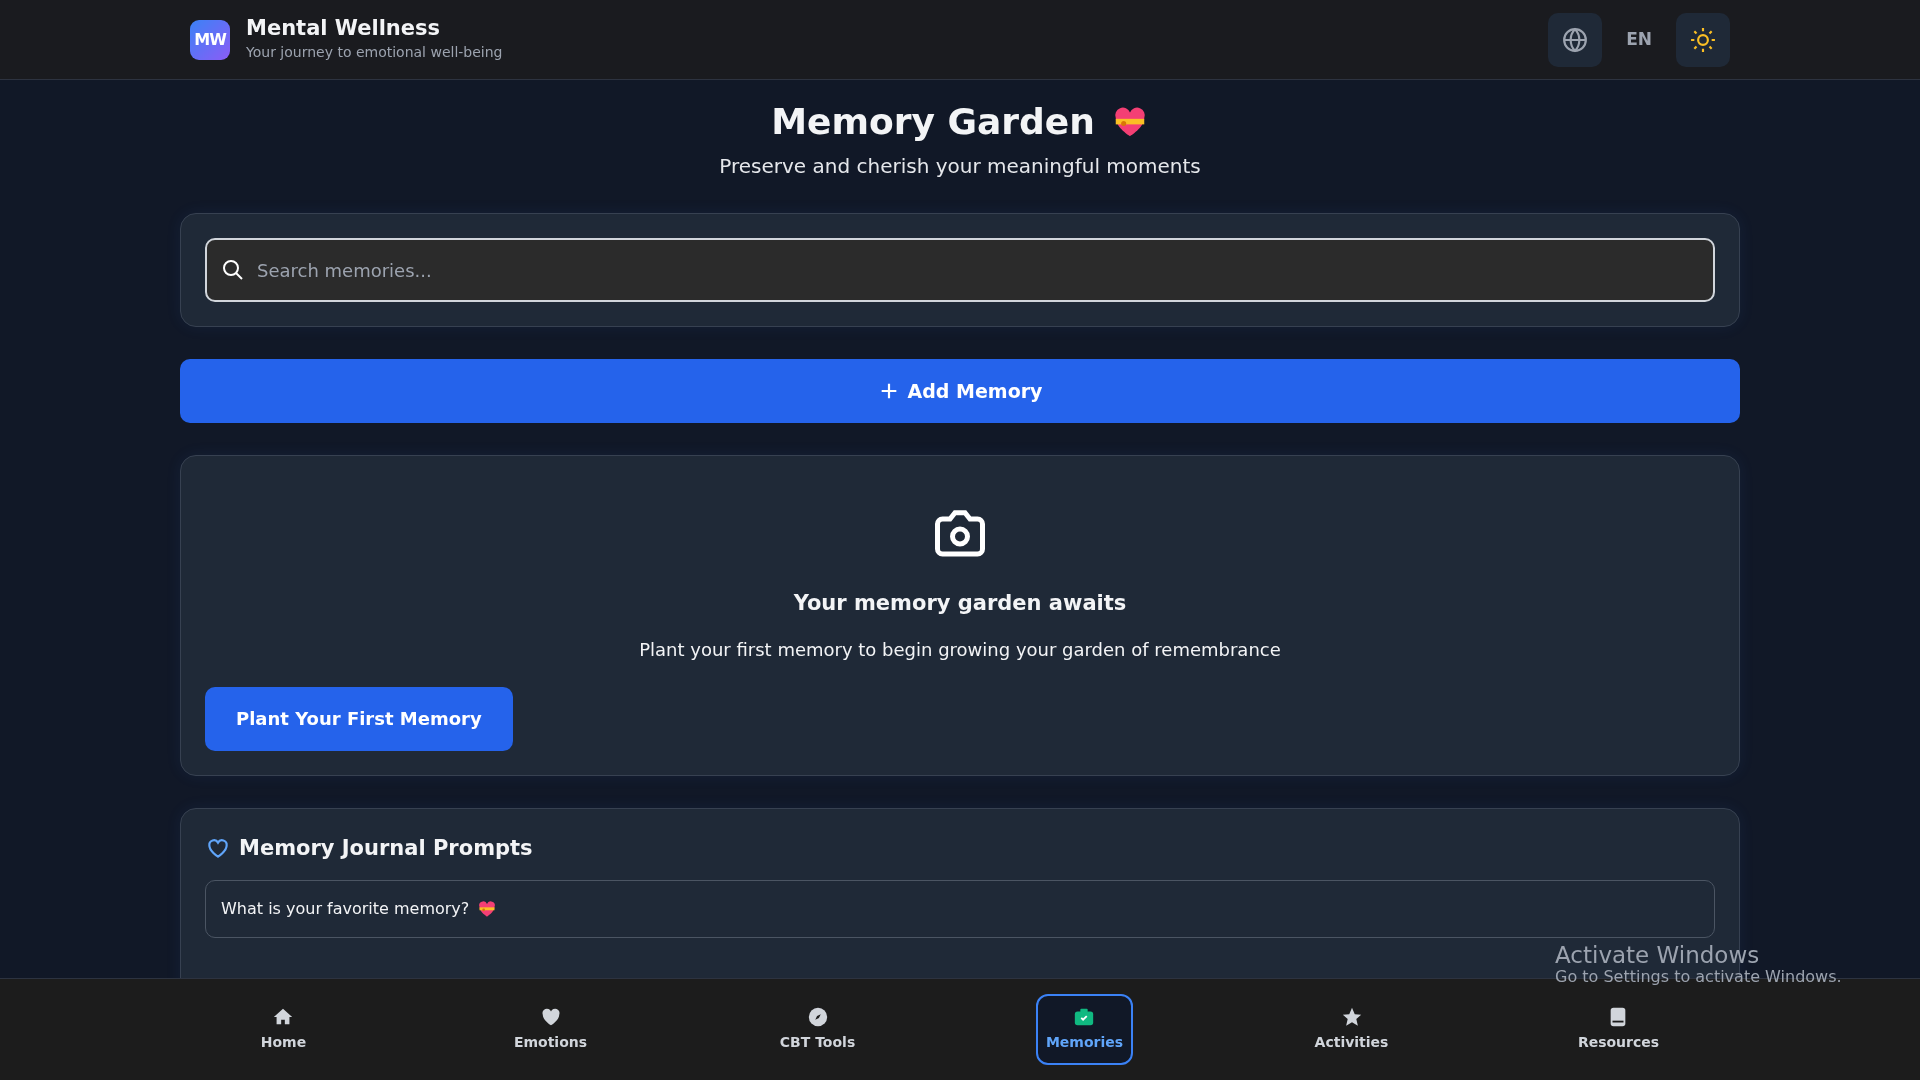 The width and height of the screenshot is (1920, 1080). What do you see at coordinates (933, 122) in the screenshot?
I see `page-title: Memory Garden` at bounding box center [933, 122].